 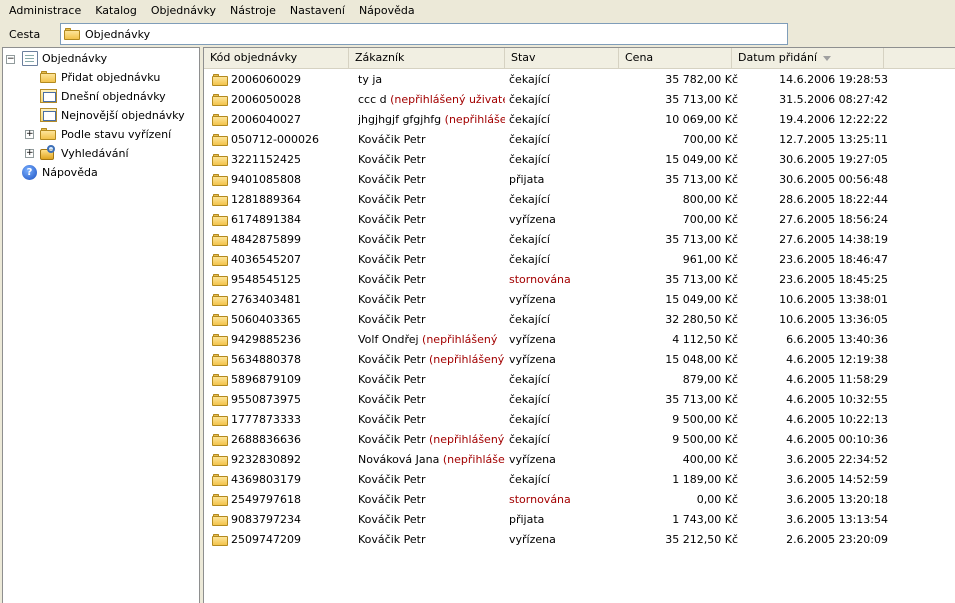 What do you see at coordinates (105, 134) in the screenshot?
I see `tree-item-podle-stavu: Podle stavu vyřízení` at bounding box center [105, 134].